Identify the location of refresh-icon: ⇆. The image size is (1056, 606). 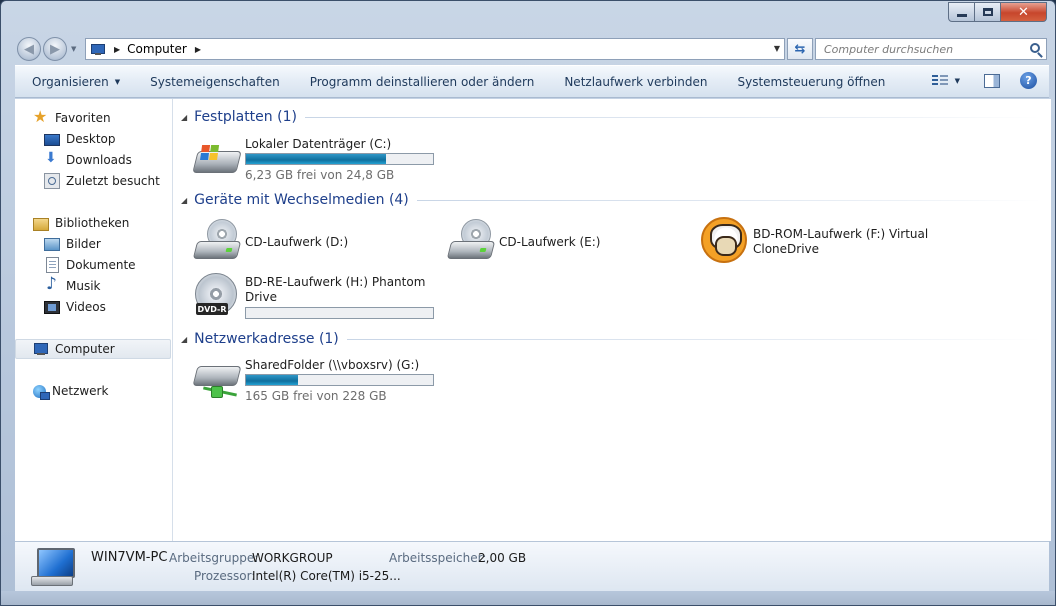
(800, 49).